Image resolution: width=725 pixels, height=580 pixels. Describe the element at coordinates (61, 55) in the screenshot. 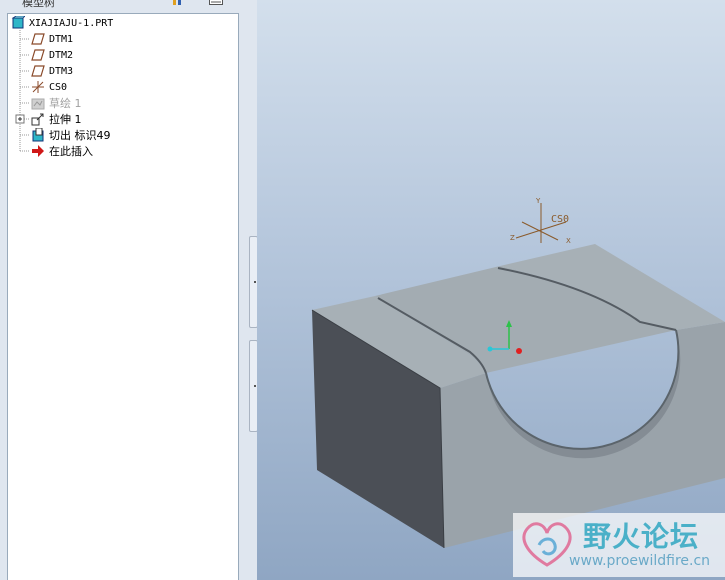

I see `tree-item-label: DTM2` at that location.